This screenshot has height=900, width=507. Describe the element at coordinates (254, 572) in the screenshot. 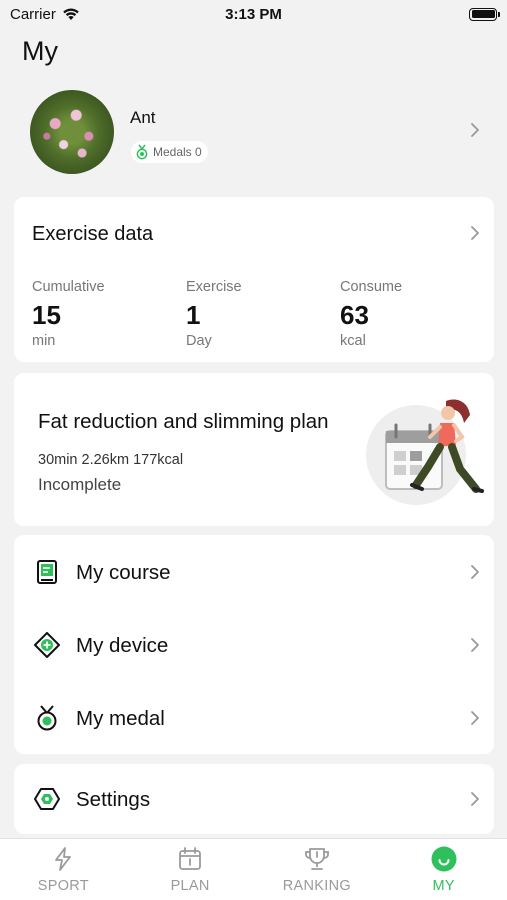

I see `menu-item-my-course: My course` at that location.